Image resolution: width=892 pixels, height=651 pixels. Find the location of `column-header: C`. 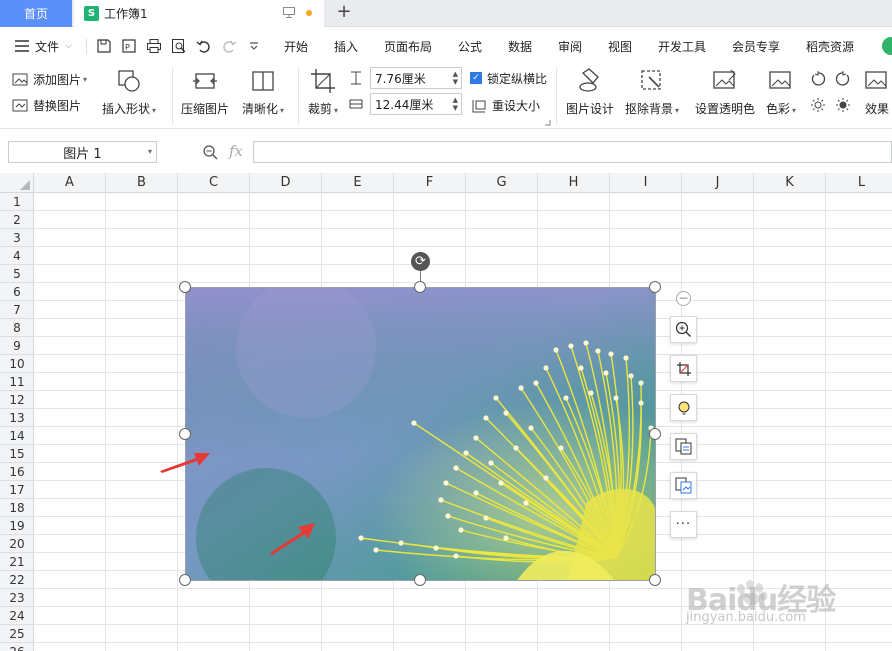

column-header: C is located at coordinates (214, 183).